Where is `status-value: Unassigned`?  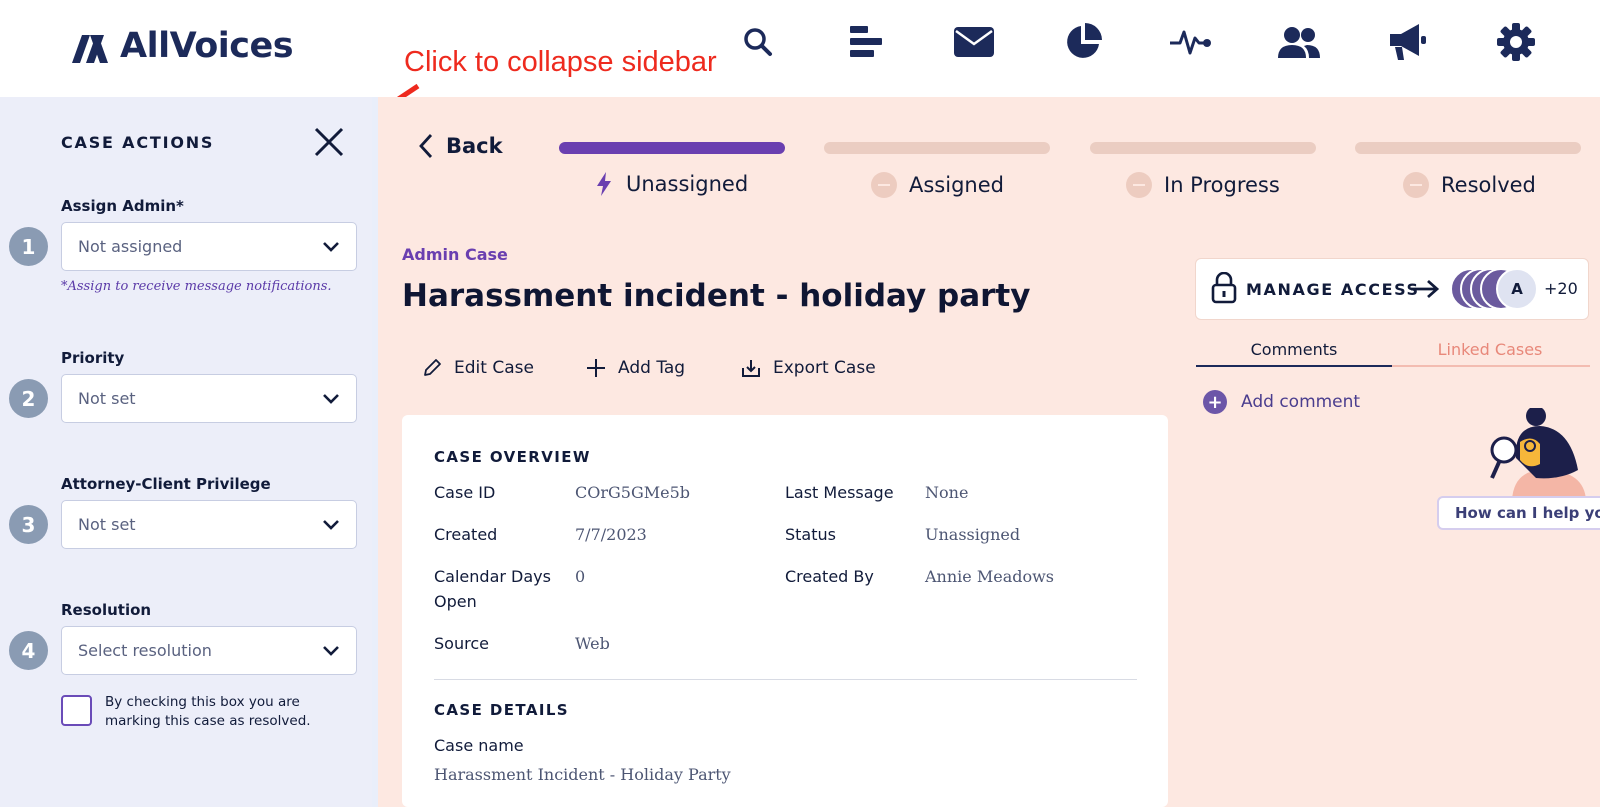
status-value: Unassigned is located at coordinates (973, 534).